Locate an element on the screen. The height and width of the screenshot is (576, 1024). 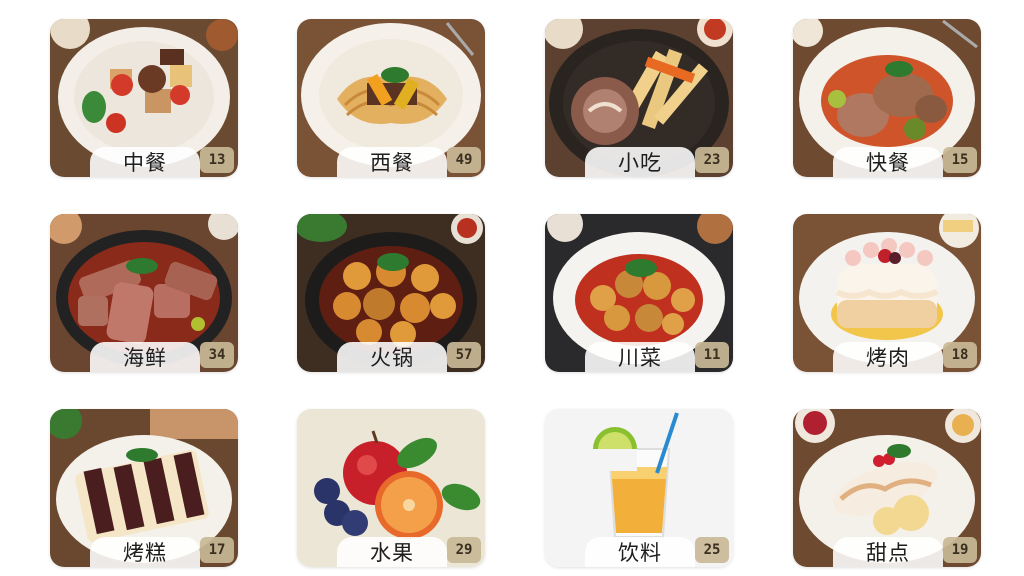
count-badge: 11 is located at coordinates (712, 355).